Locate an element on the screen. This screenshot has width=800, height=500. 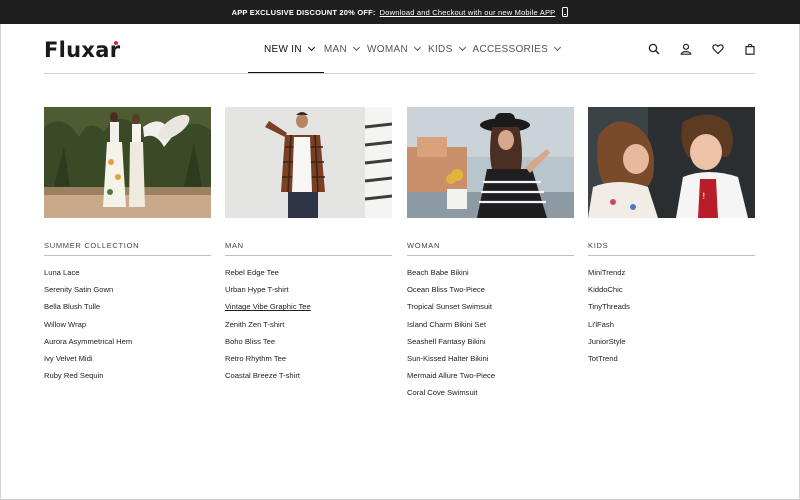
menu-link: Coastal Breeze T-shirt is located at coordinates (308, 378).